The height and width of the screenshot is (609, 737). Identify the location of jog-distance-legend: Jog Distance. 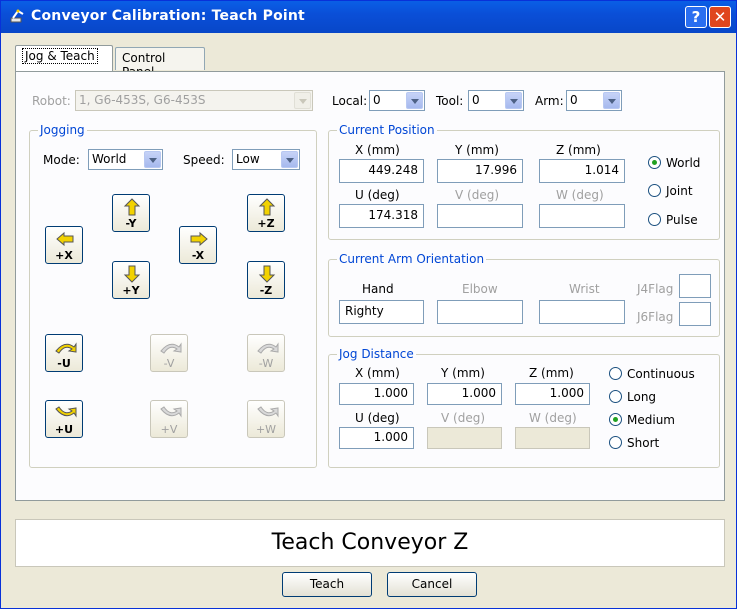
(376, 354).